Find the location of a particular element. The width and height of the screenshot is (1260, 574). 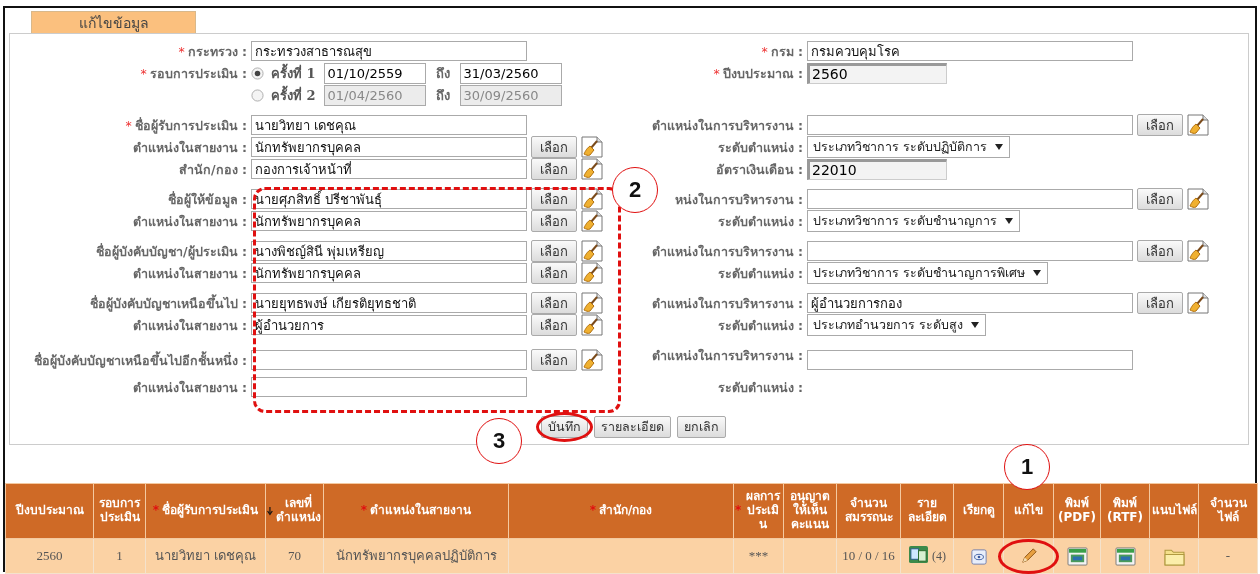

column-header: พิมพ์ (PDF) is located at coordinates (1077, 511).